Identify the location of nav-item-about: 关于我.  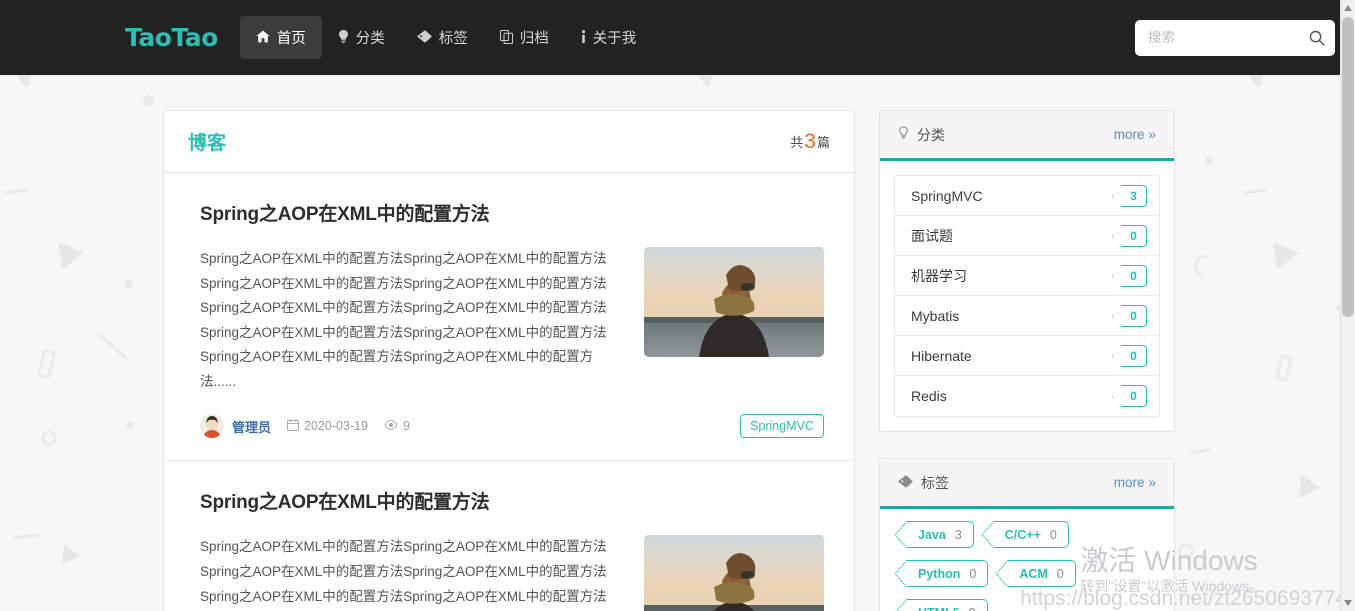
(609, 37).